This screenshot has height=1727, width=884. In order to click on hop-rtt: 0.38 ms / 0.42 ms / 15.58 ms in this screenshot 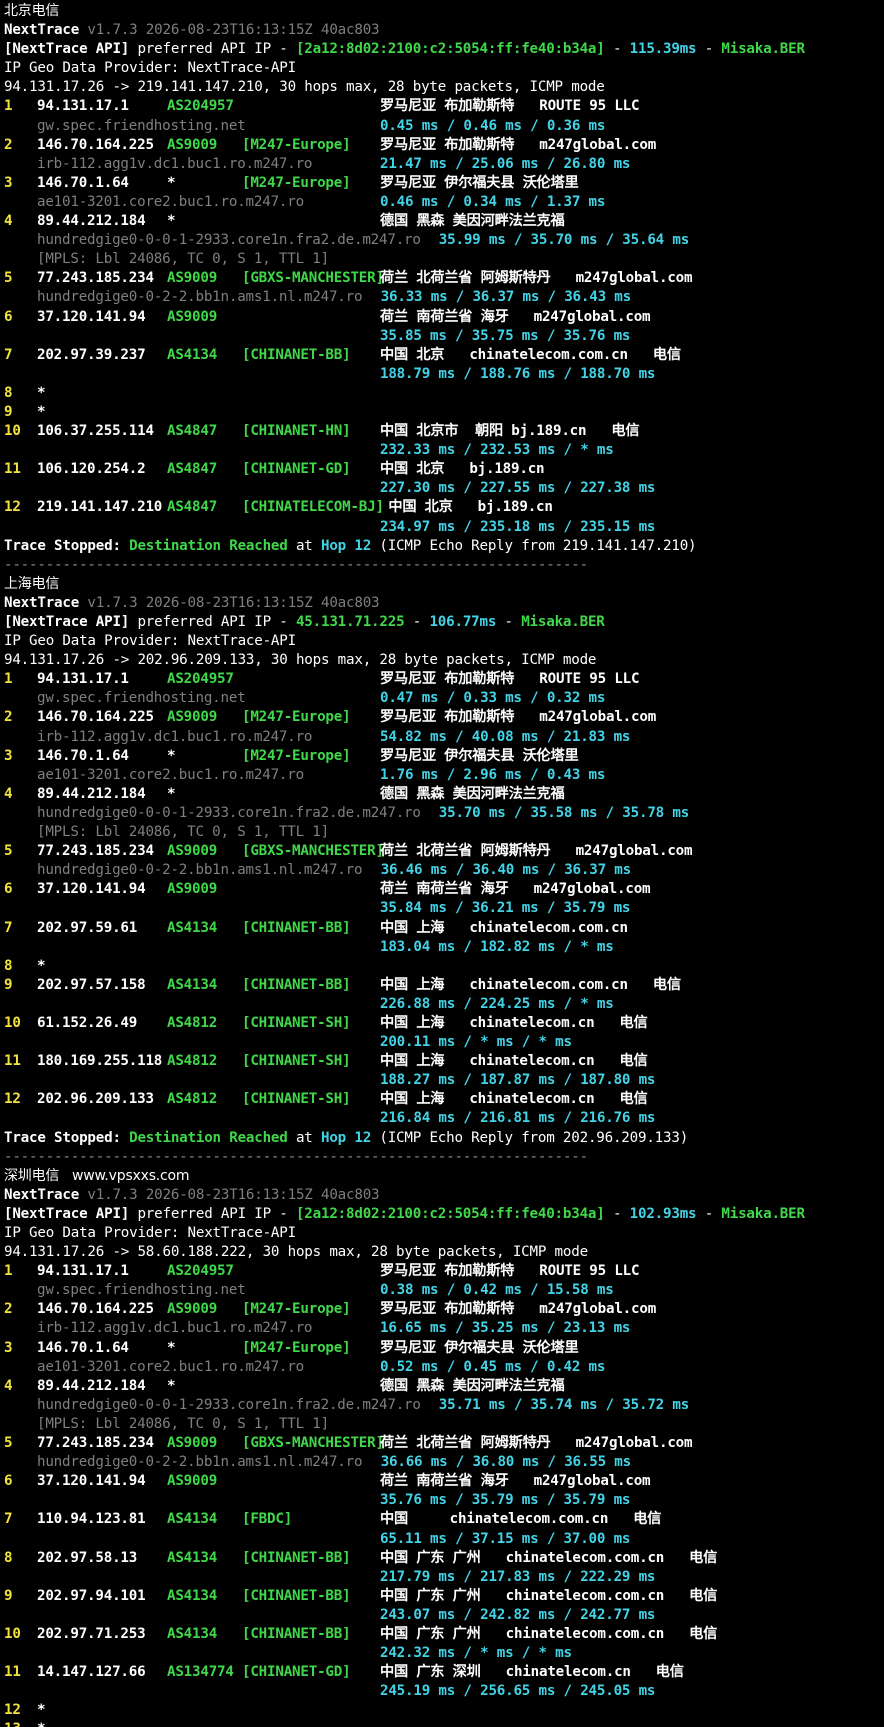, I will do `click(497, 1290)`.